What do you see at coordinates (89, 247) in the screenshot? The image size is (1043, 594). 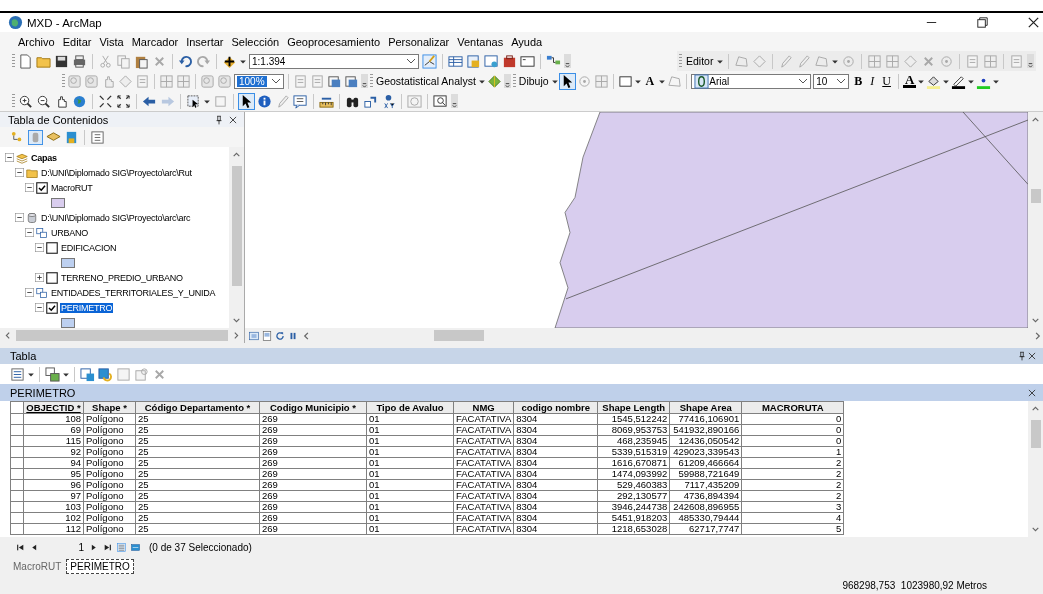 I see `layer-name: EDIFICACION` at bounding box center [89, 247].